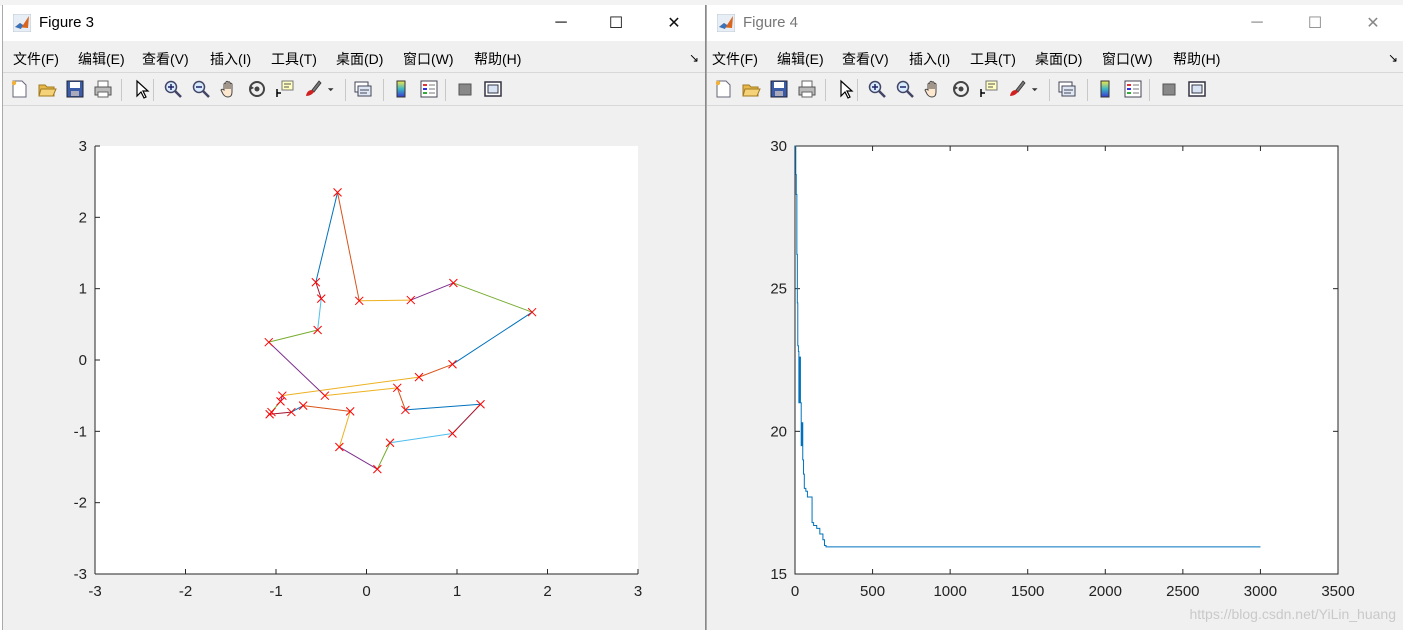  What do you see at coordinates (949, 591) in the screenshot?
I see `x-tick-label: 1000` at bounding box center [949, 591].